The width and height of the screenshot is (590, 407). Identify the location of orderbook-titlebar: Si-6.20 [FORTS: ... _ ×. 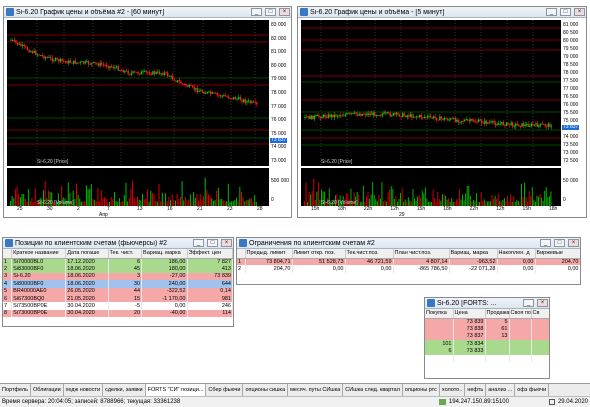
(487, 303).